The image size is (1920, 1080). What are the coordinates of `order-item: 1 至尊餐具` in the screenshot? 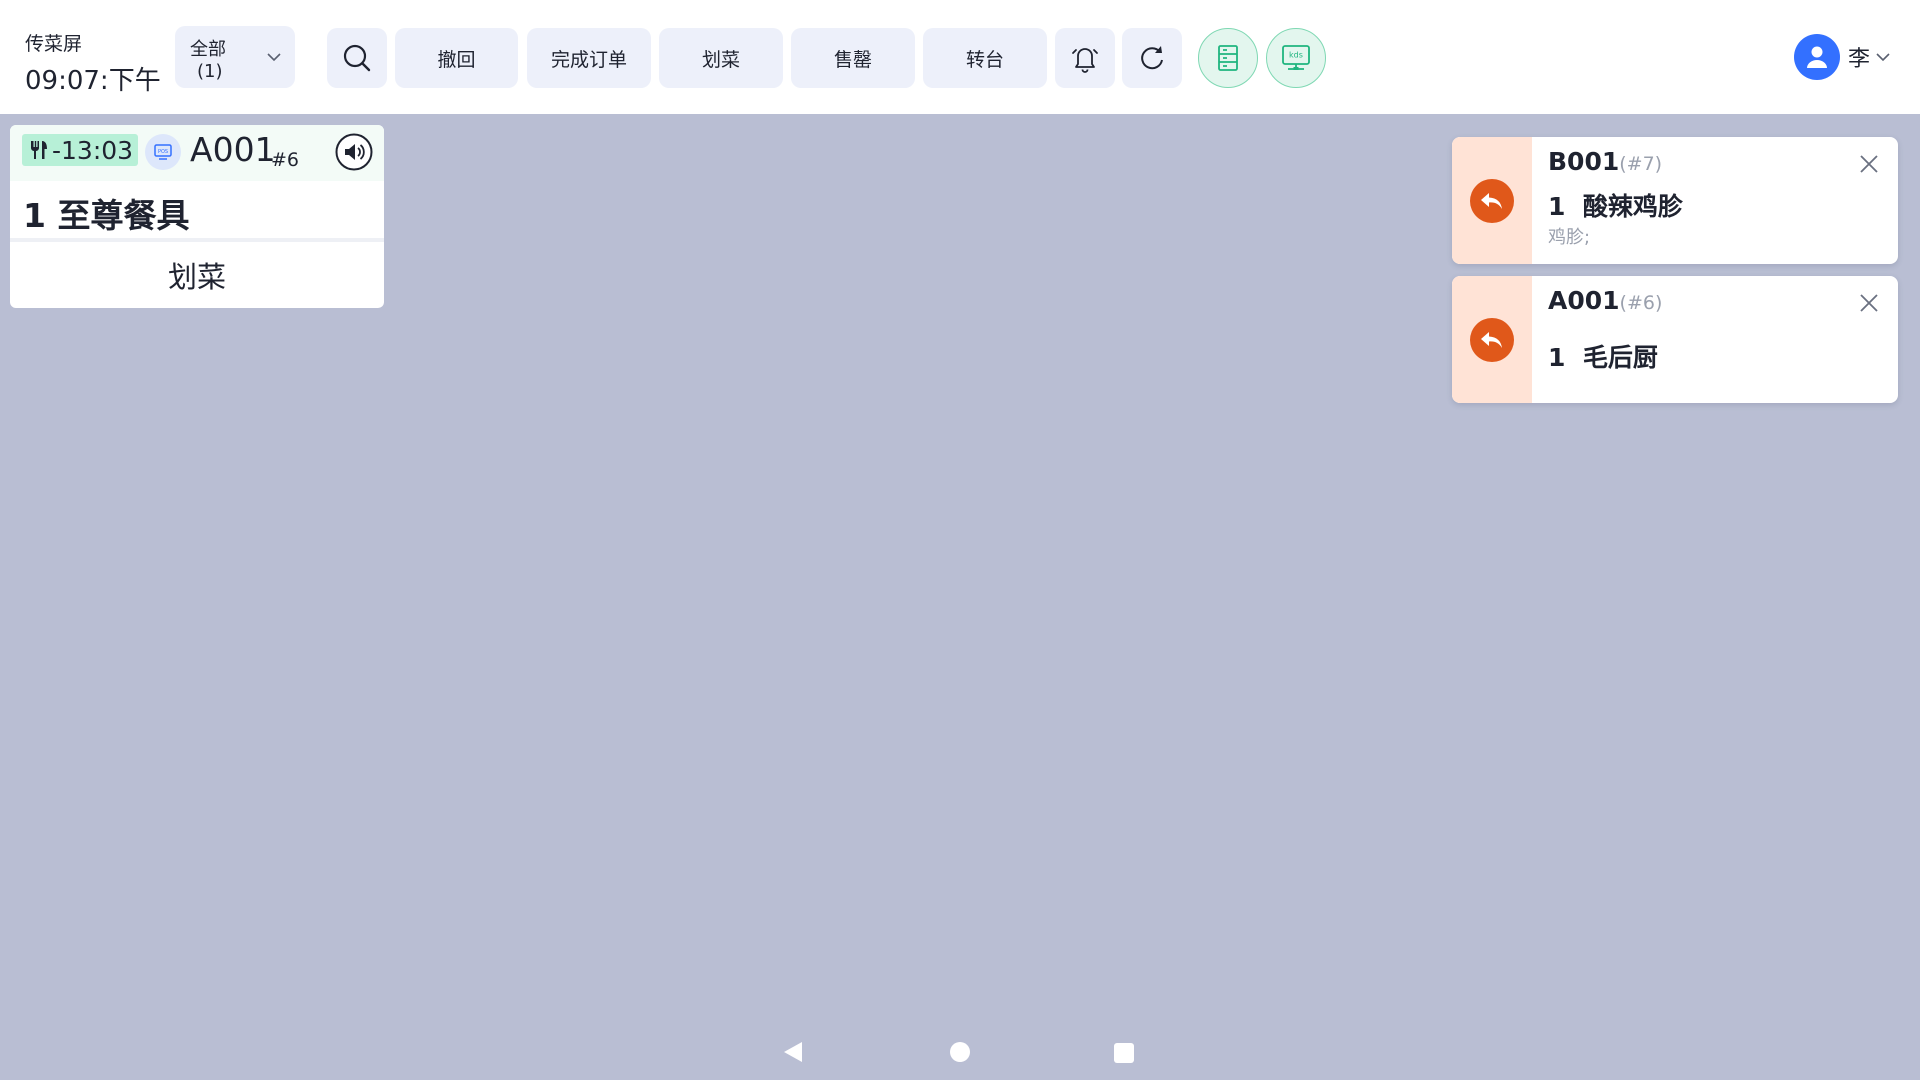 It's located at (106, 215).